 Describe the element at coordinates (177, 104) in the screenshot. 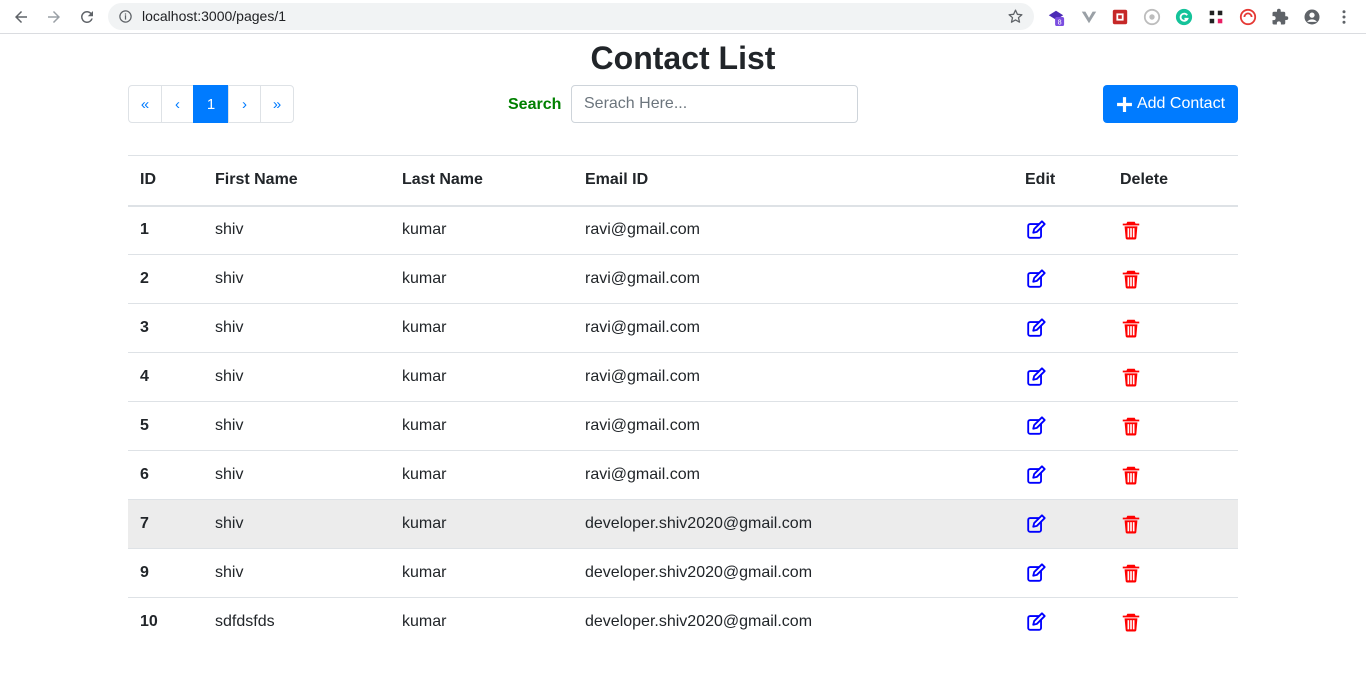

I see `pagination-prev: ‹` at that location.